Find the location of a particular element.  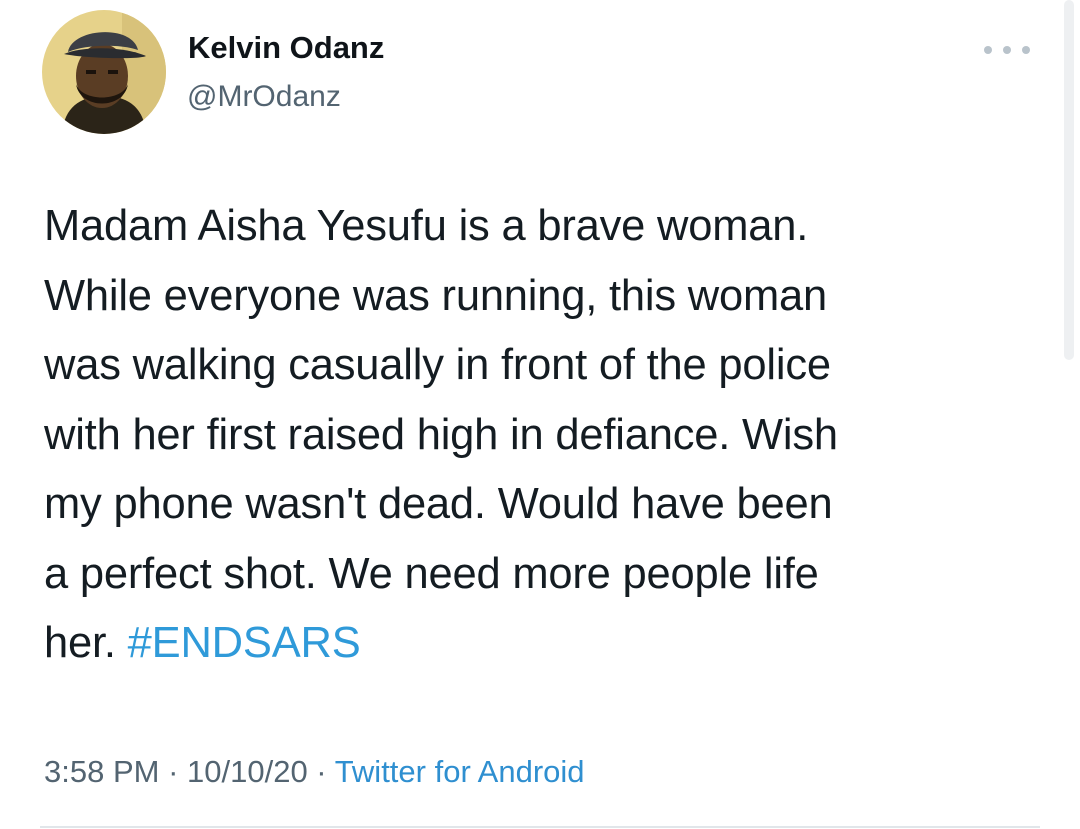

tweet-time: 3:58 PM is located at coordinates (102, 771).